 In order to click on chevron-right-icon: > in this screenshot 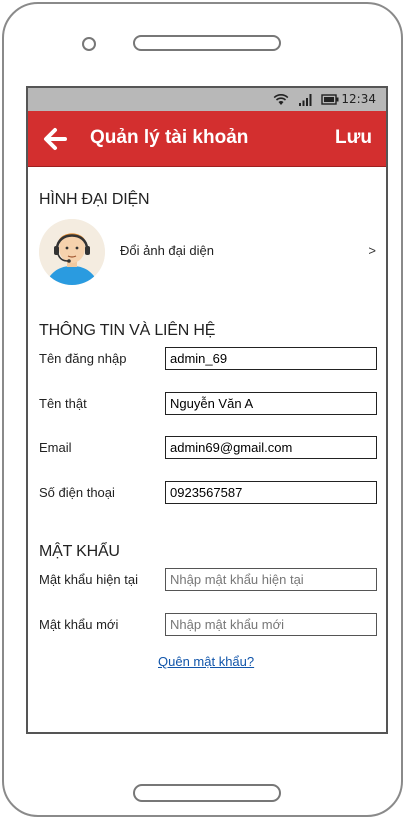, I will do `click(372, 250)`.